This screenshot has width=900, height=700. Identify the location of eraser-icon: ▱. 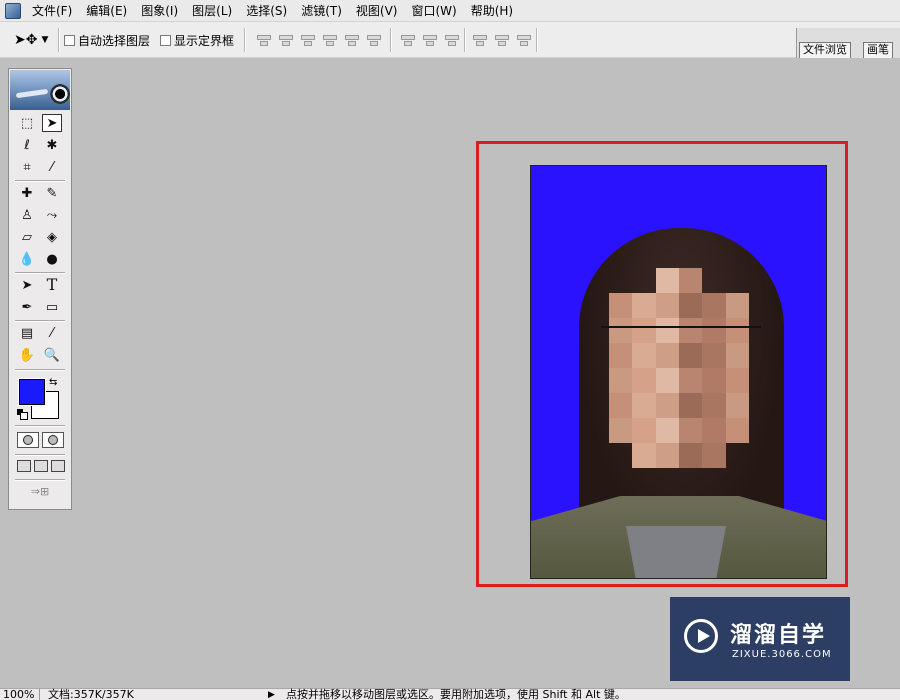
(27, 237).